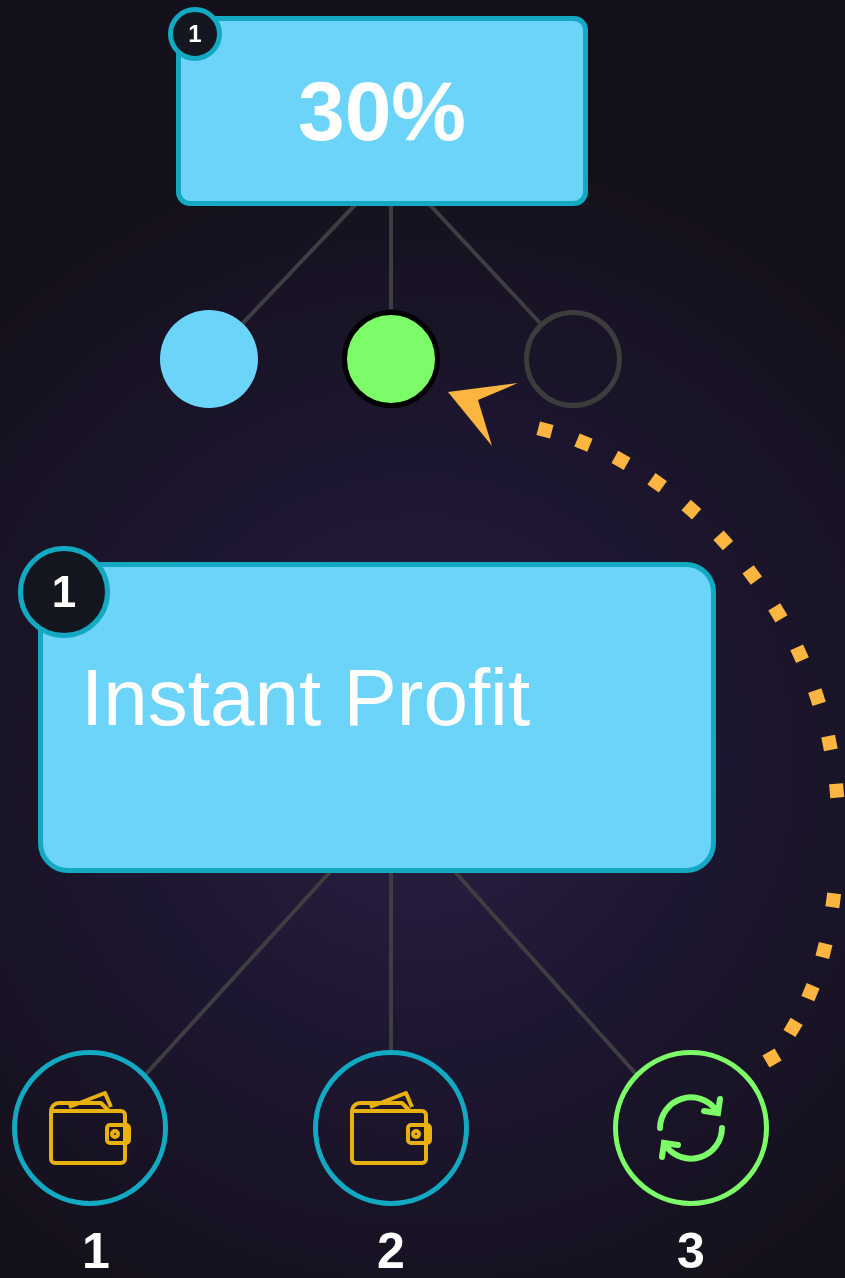 Image resolution: width=845 pixels, height=1278 pixels. I want to click on card-title: Instant Profit, so click(306, 697).